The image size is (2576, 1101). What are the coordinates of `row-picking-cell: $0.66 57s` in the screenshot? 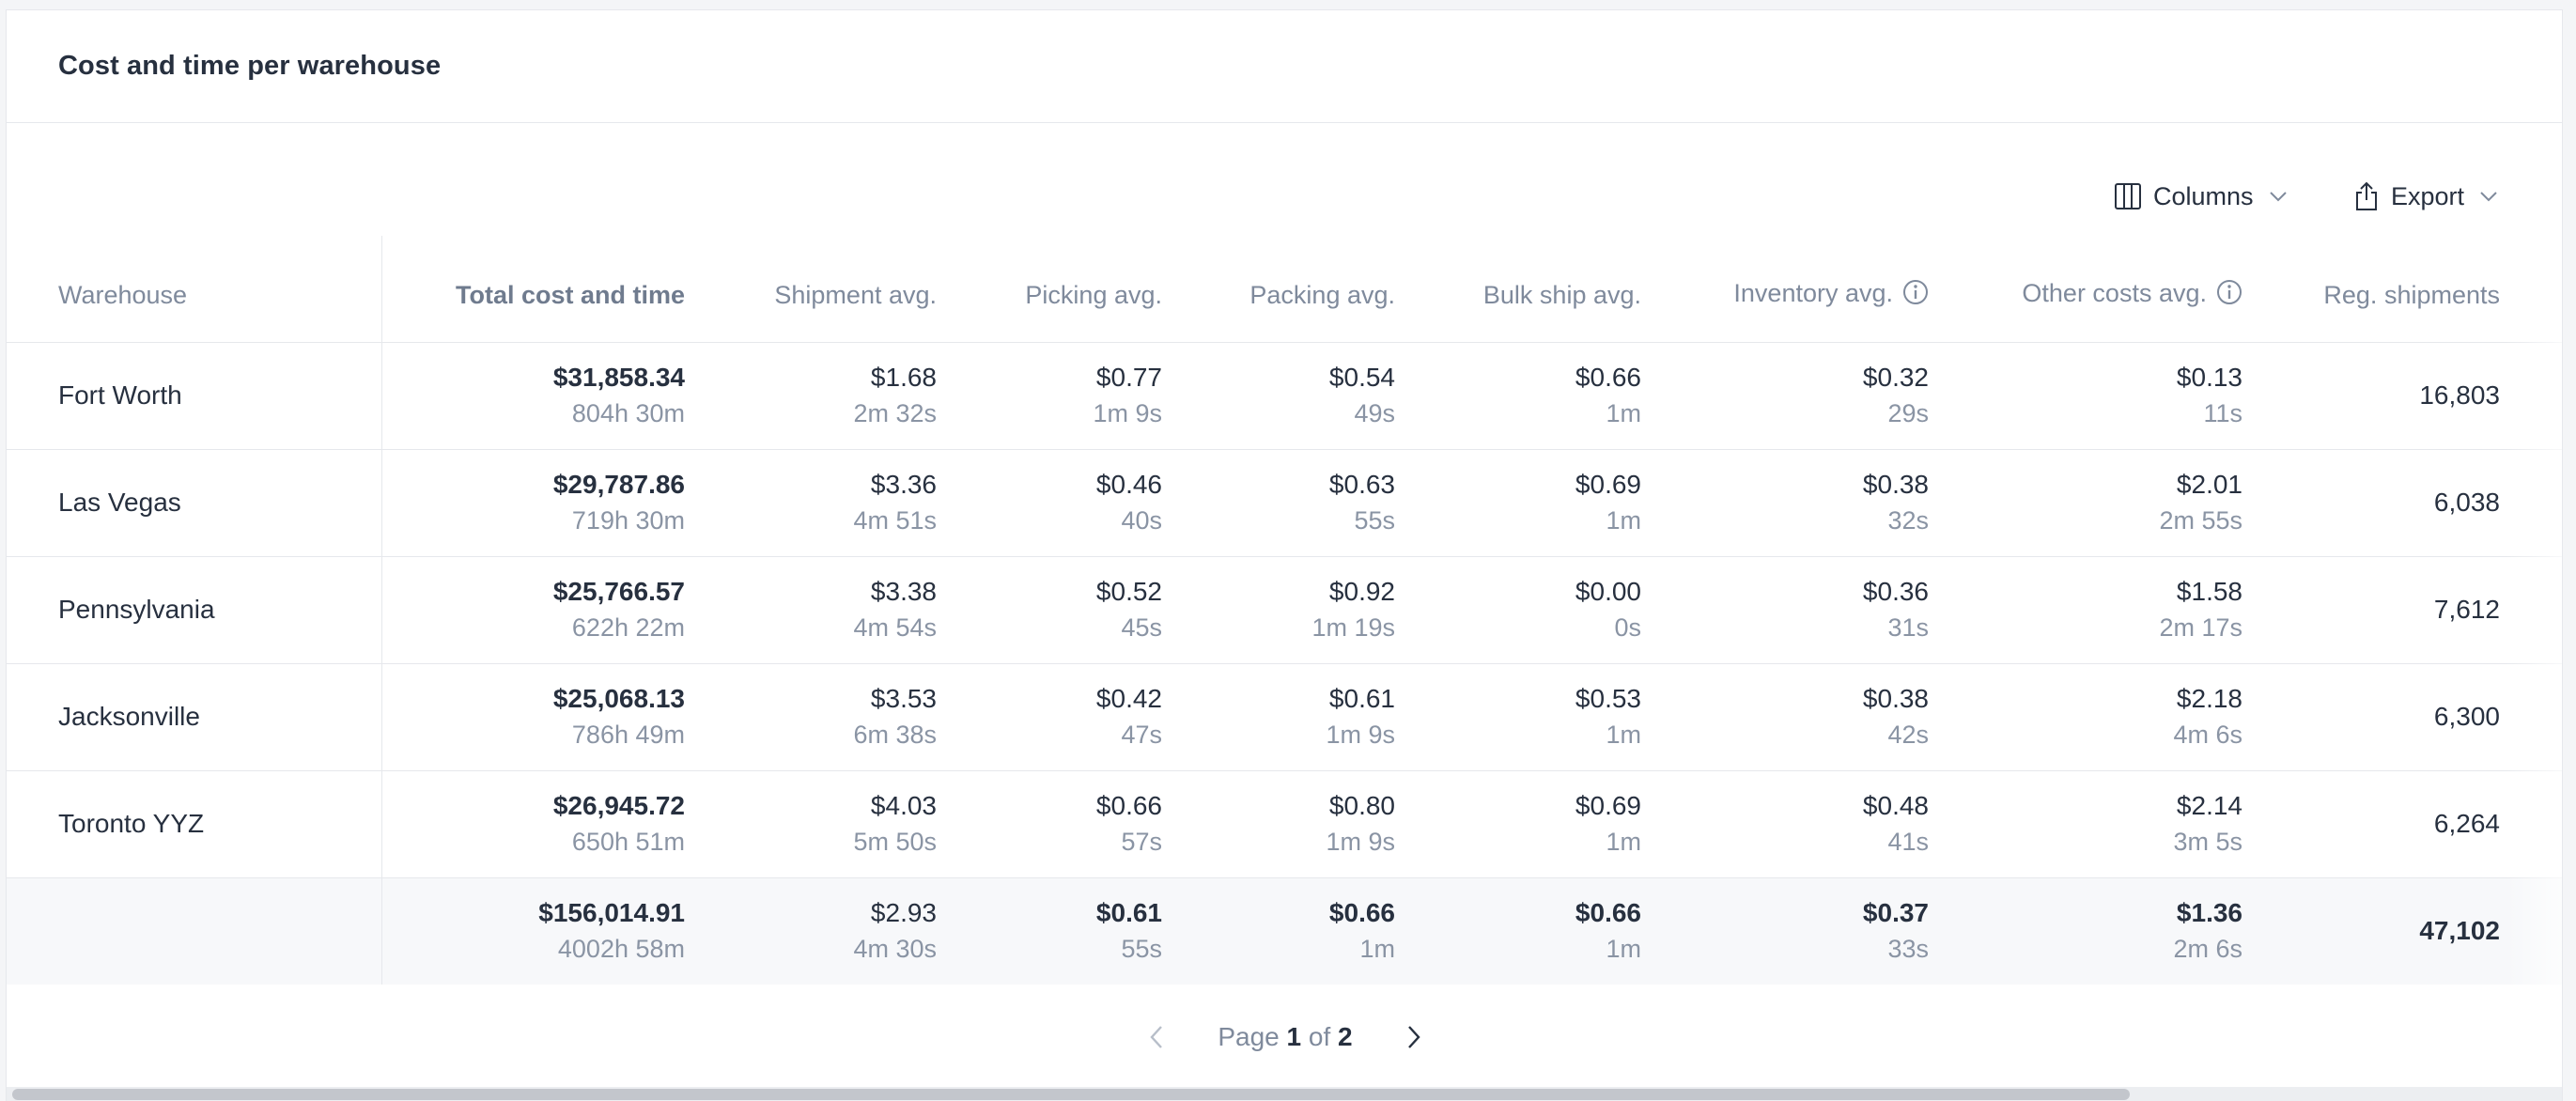 It's located at (1049, 823).